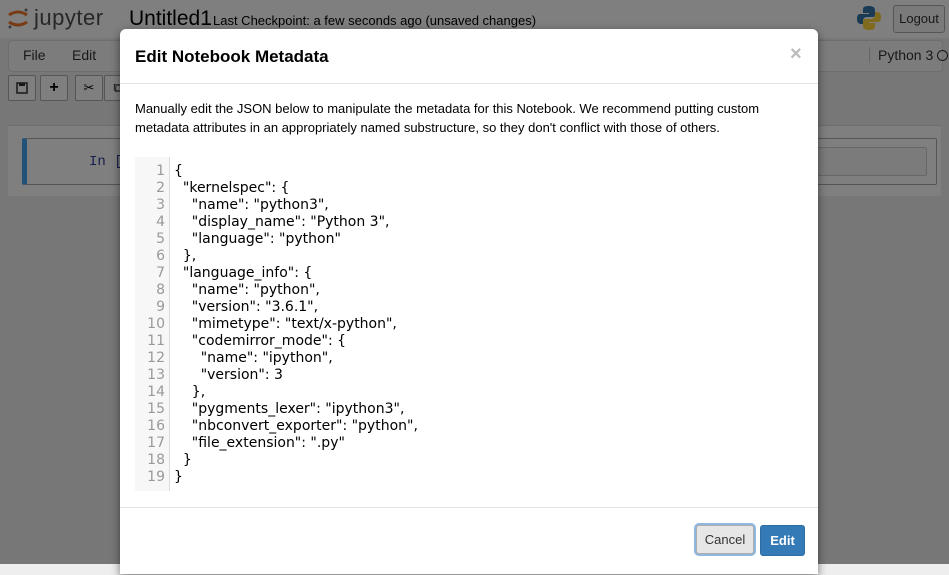 Image resolution: width=949 pixels, height=575 pixels. I want to click on line-number: 4, so click(160, 222).